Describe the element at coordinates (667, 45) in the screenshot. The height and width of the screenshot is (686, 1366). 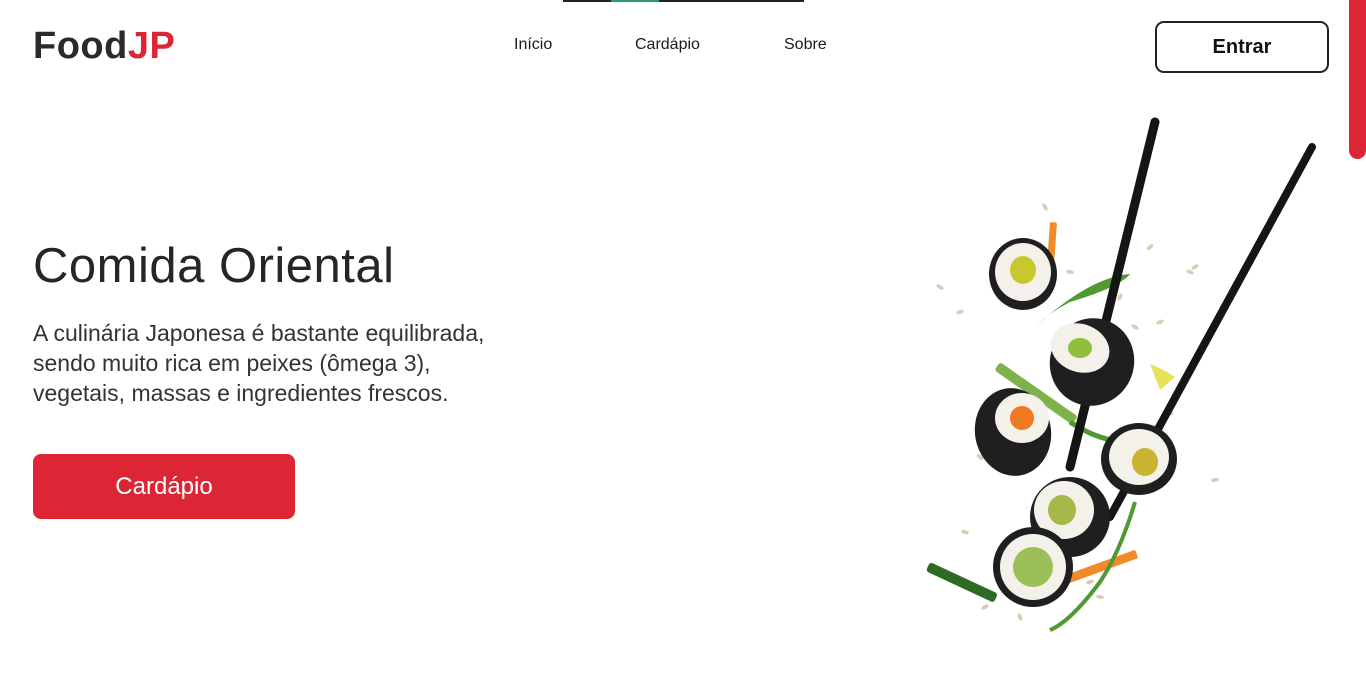
I see `nav-link-cardapio: Cardápio` at that location.